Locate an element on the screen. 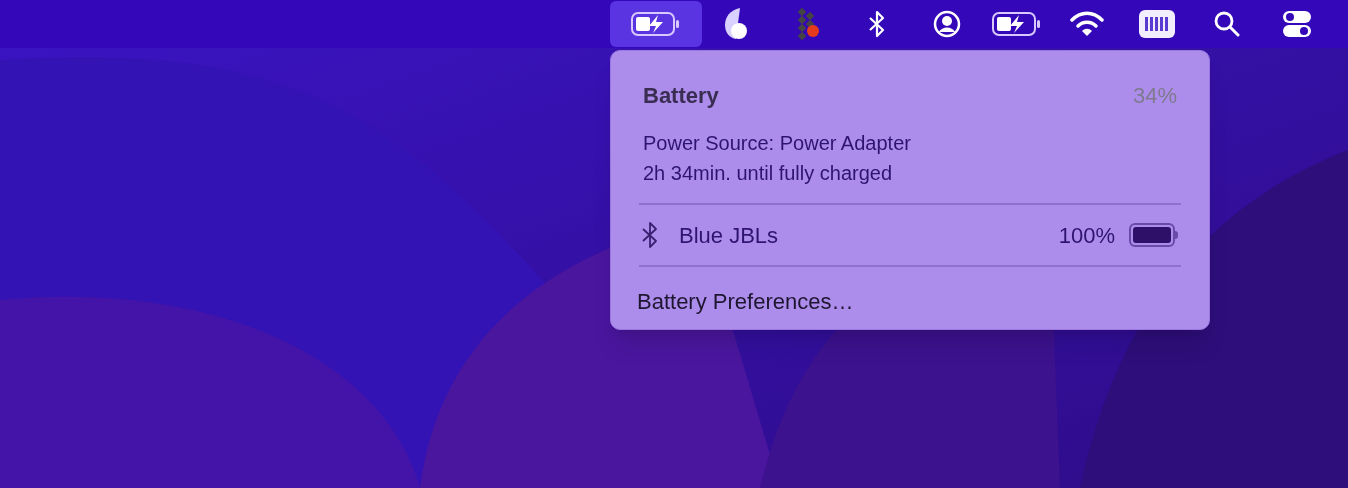  search-icon is located at coordinates (1227, 24).